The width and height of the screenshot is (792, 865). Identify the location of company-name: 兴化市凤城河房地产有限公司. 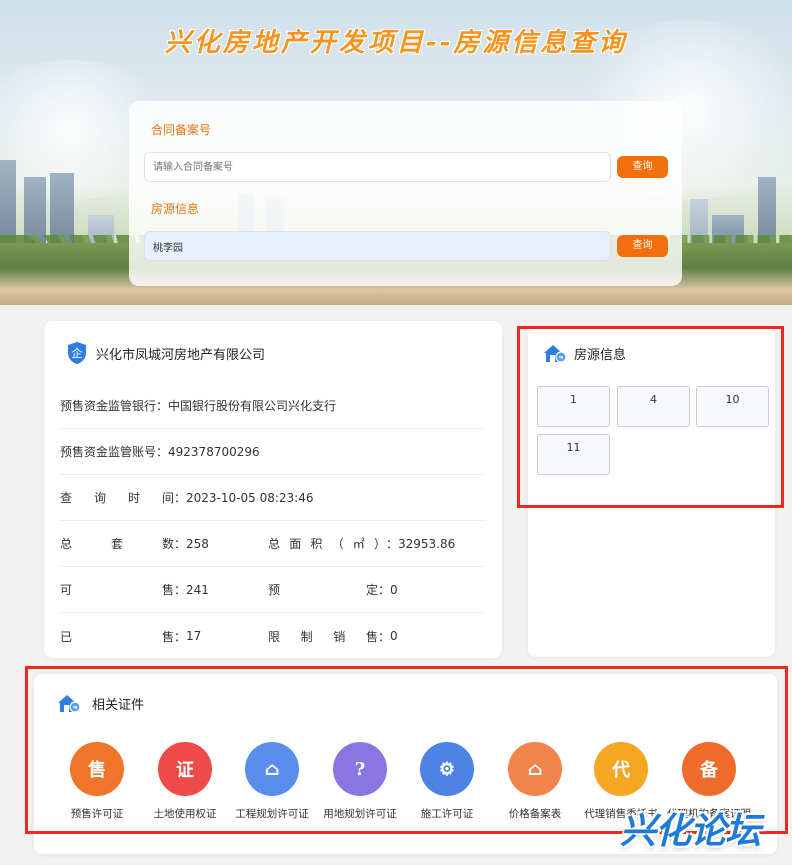
(181, 355).